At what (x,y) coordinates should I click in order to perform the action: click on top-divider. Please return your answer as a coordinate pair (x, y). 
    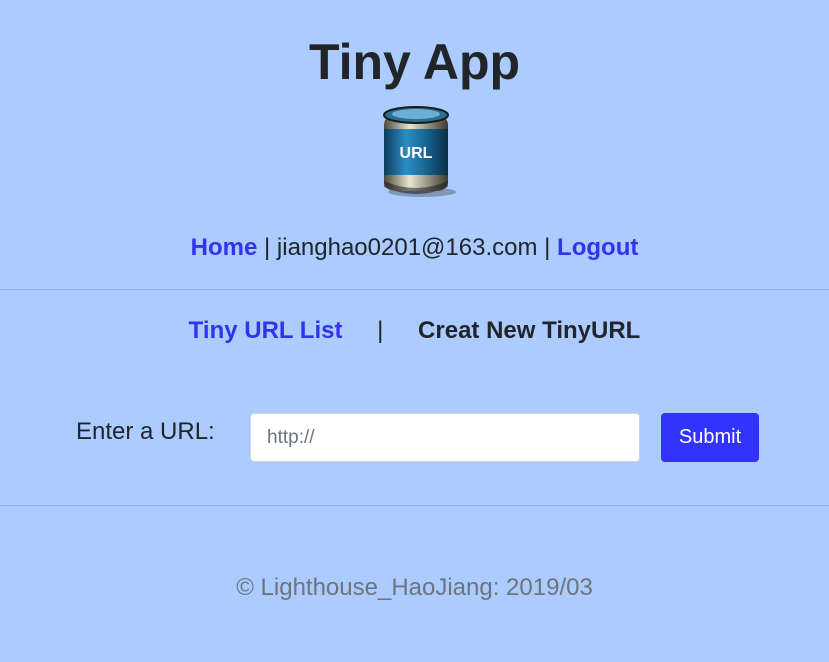
    Looking at the image, I should click on (414, 289).